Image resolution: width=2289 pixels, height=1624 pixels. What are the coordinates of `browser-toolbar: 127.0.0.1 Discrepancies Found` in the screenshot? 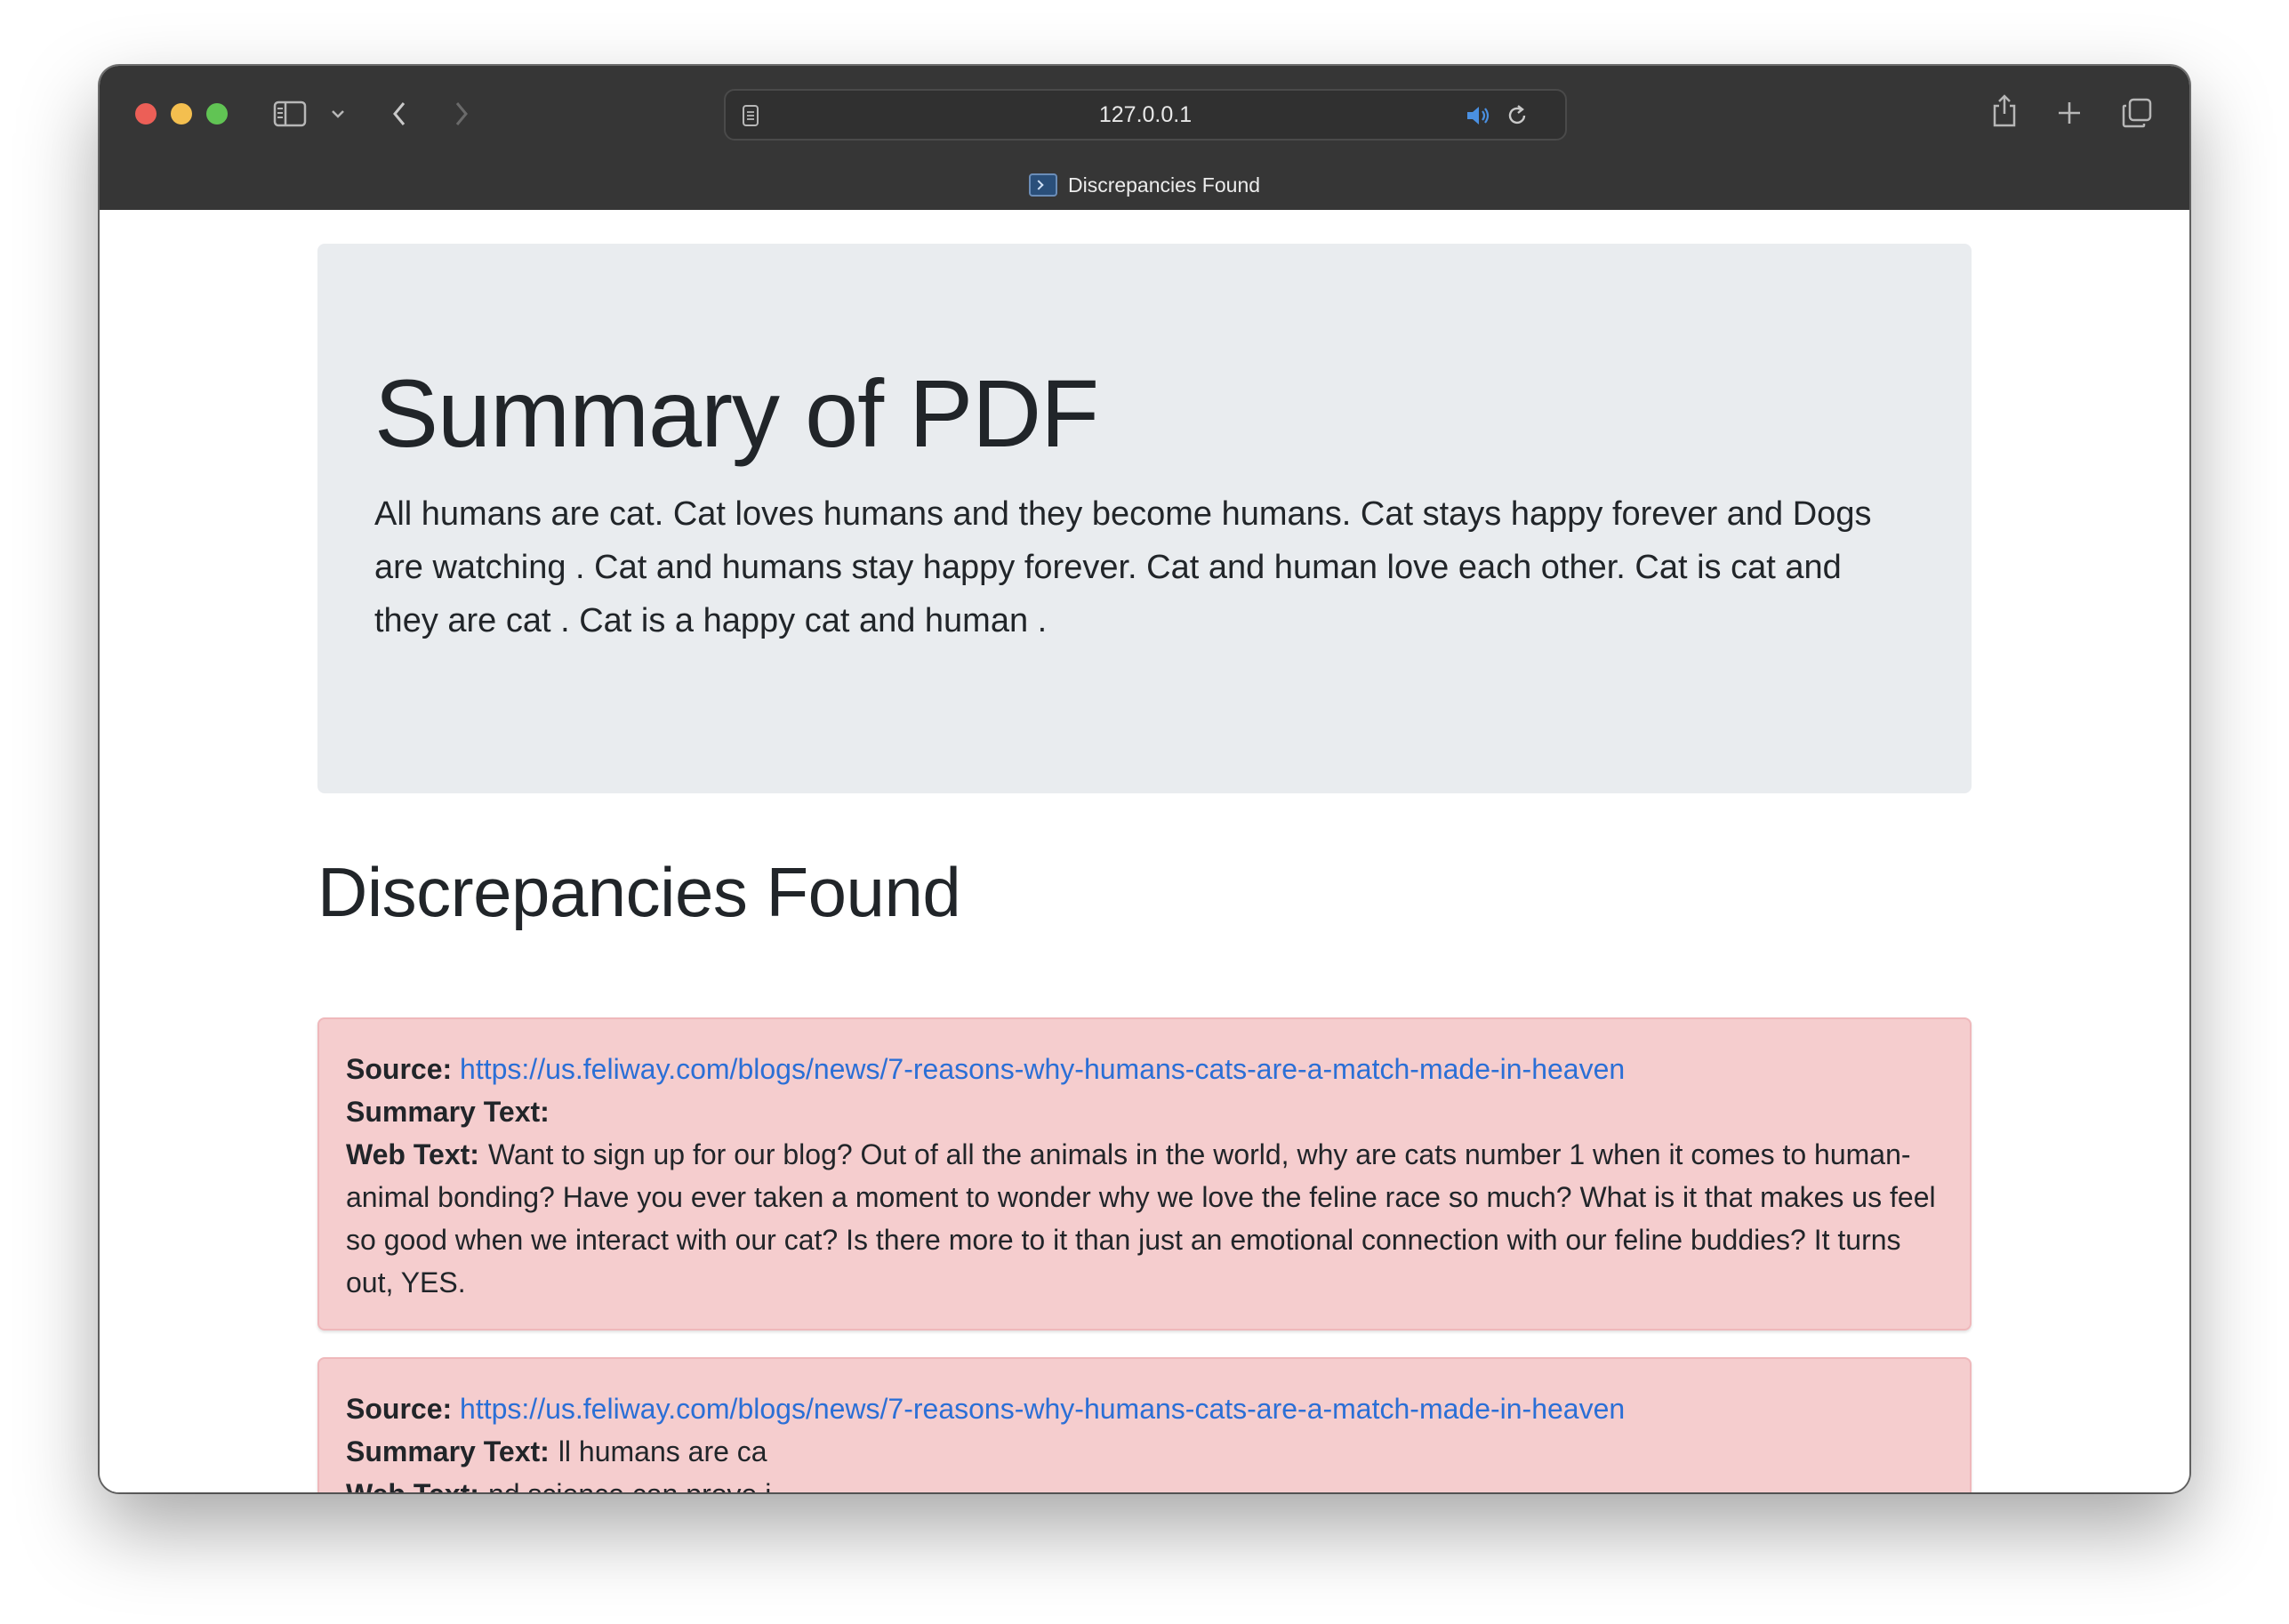 It's located at (1144, 138).